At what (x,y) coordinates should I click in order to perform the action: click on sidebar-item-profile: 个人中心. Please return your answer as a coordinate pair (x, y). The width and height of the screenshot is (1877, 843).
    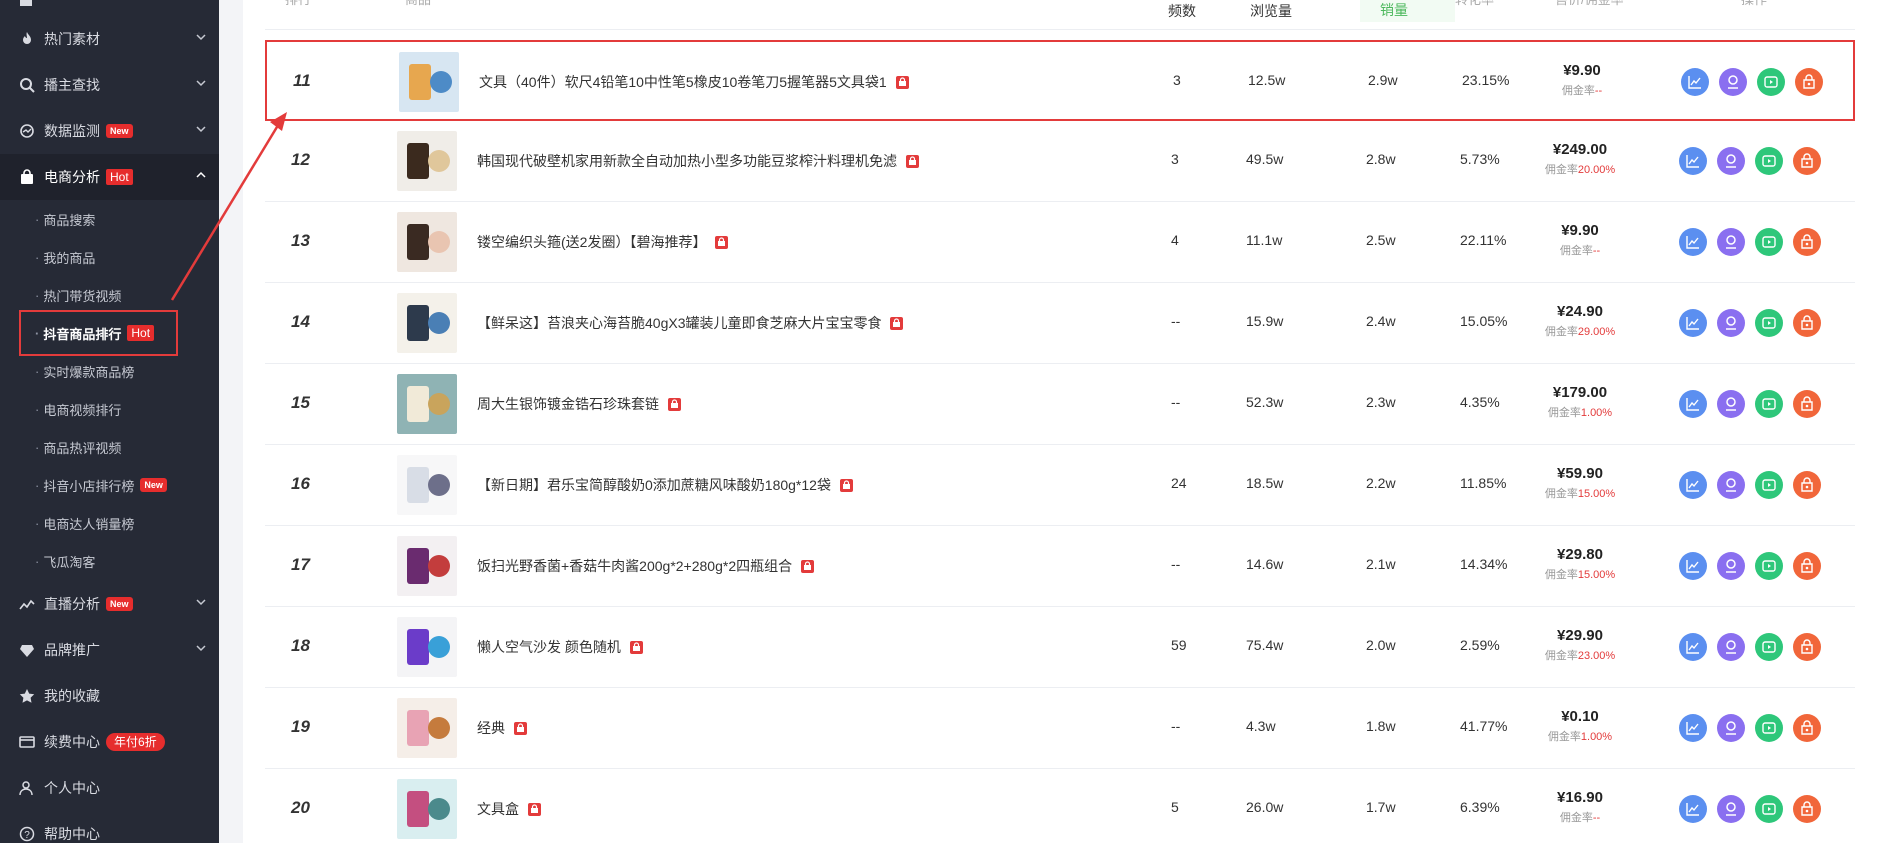
    Looking at the image, I should click on (109, 788).